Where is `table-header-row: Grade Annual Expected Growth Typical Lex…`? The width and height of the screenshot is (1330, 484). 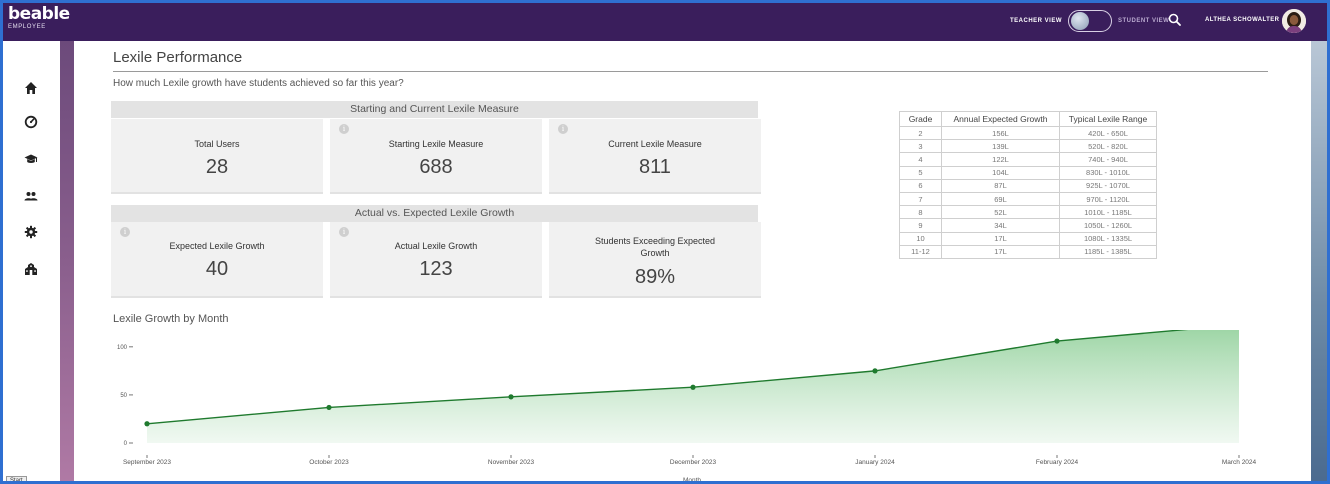
table-header-row: Grade Annual Expected Growth Typical Lex… is located at coordinates (1028, 119).